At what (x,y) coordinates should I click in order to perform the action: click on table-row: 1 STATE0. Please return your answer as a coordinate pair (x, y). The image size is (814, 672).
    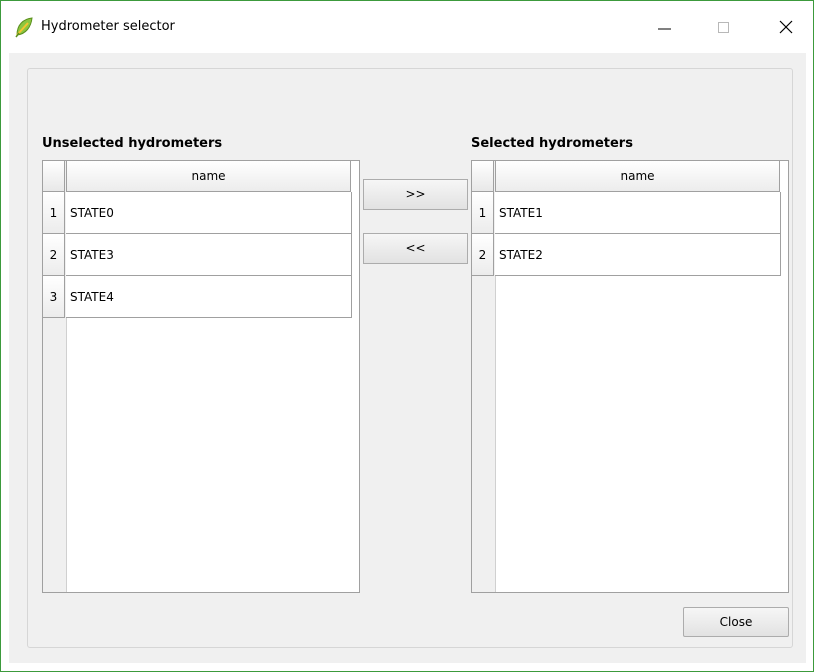
    Looking at the image, I should click on (197, 213).